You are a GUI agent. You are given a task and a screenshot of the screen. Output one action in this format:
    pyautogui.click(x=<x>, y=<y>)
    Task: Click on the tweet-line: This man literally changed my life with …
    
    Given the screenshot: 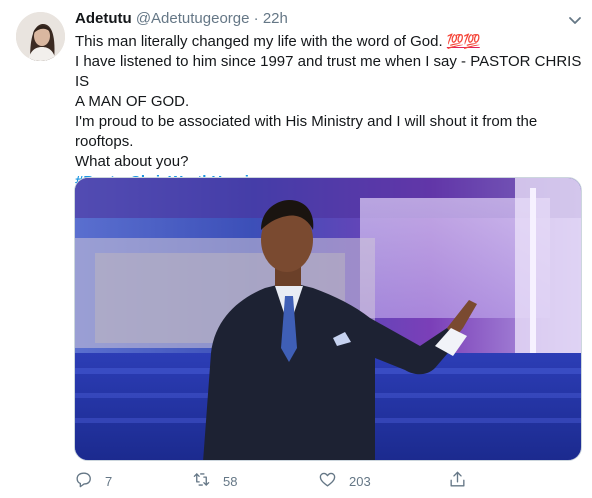 What is the action you would take?
    pyautogui.click(x=278, y=41)
    